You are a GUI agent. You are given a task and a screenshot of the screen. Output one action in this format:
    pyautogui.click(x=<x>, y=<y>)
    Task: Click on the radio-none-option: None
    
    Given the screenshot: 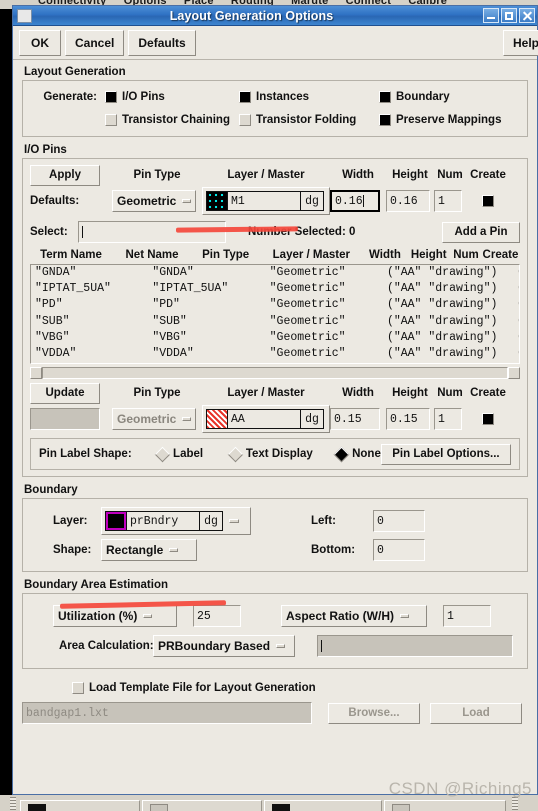 What is the action you would take?
    pyautogui.click(x=357, y=454)
    